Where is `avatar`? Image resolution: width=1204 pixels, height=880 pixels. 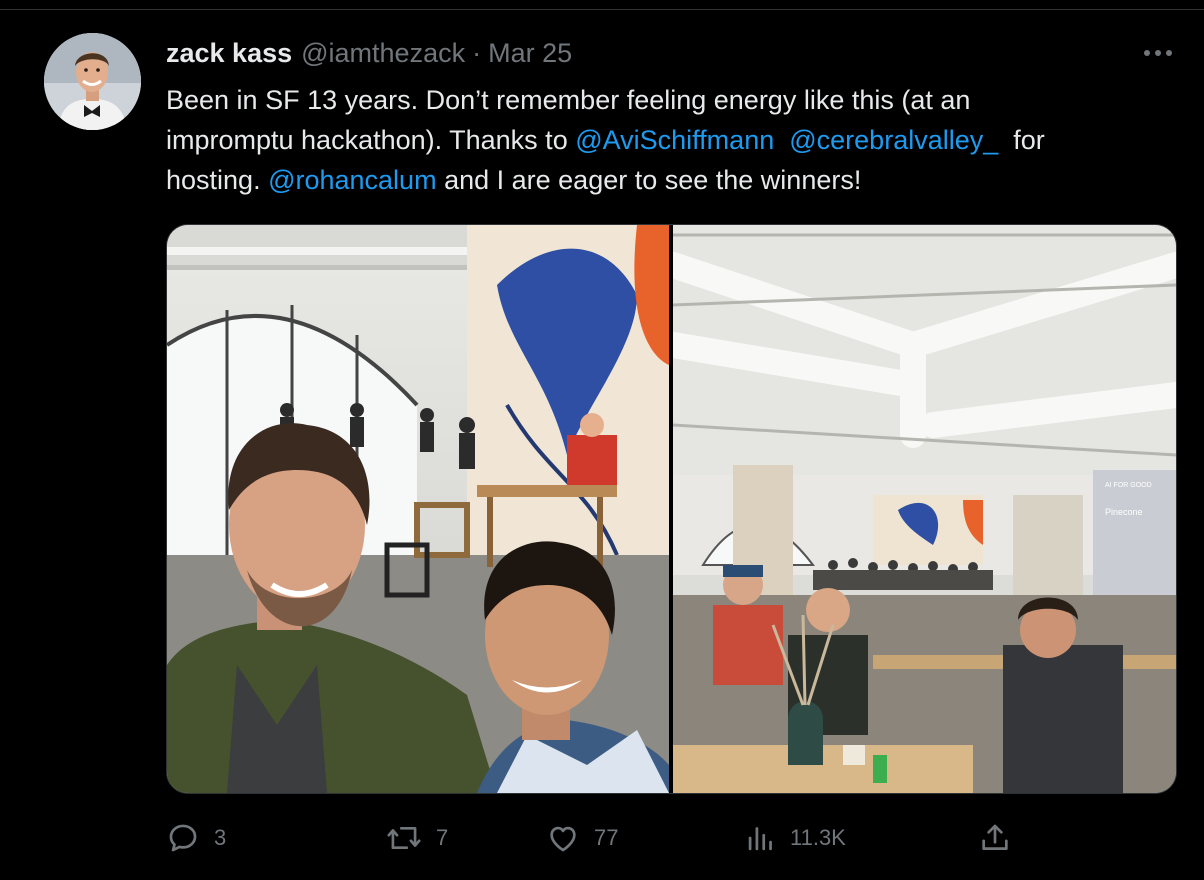
avatar is located at coordinates (92, 81).